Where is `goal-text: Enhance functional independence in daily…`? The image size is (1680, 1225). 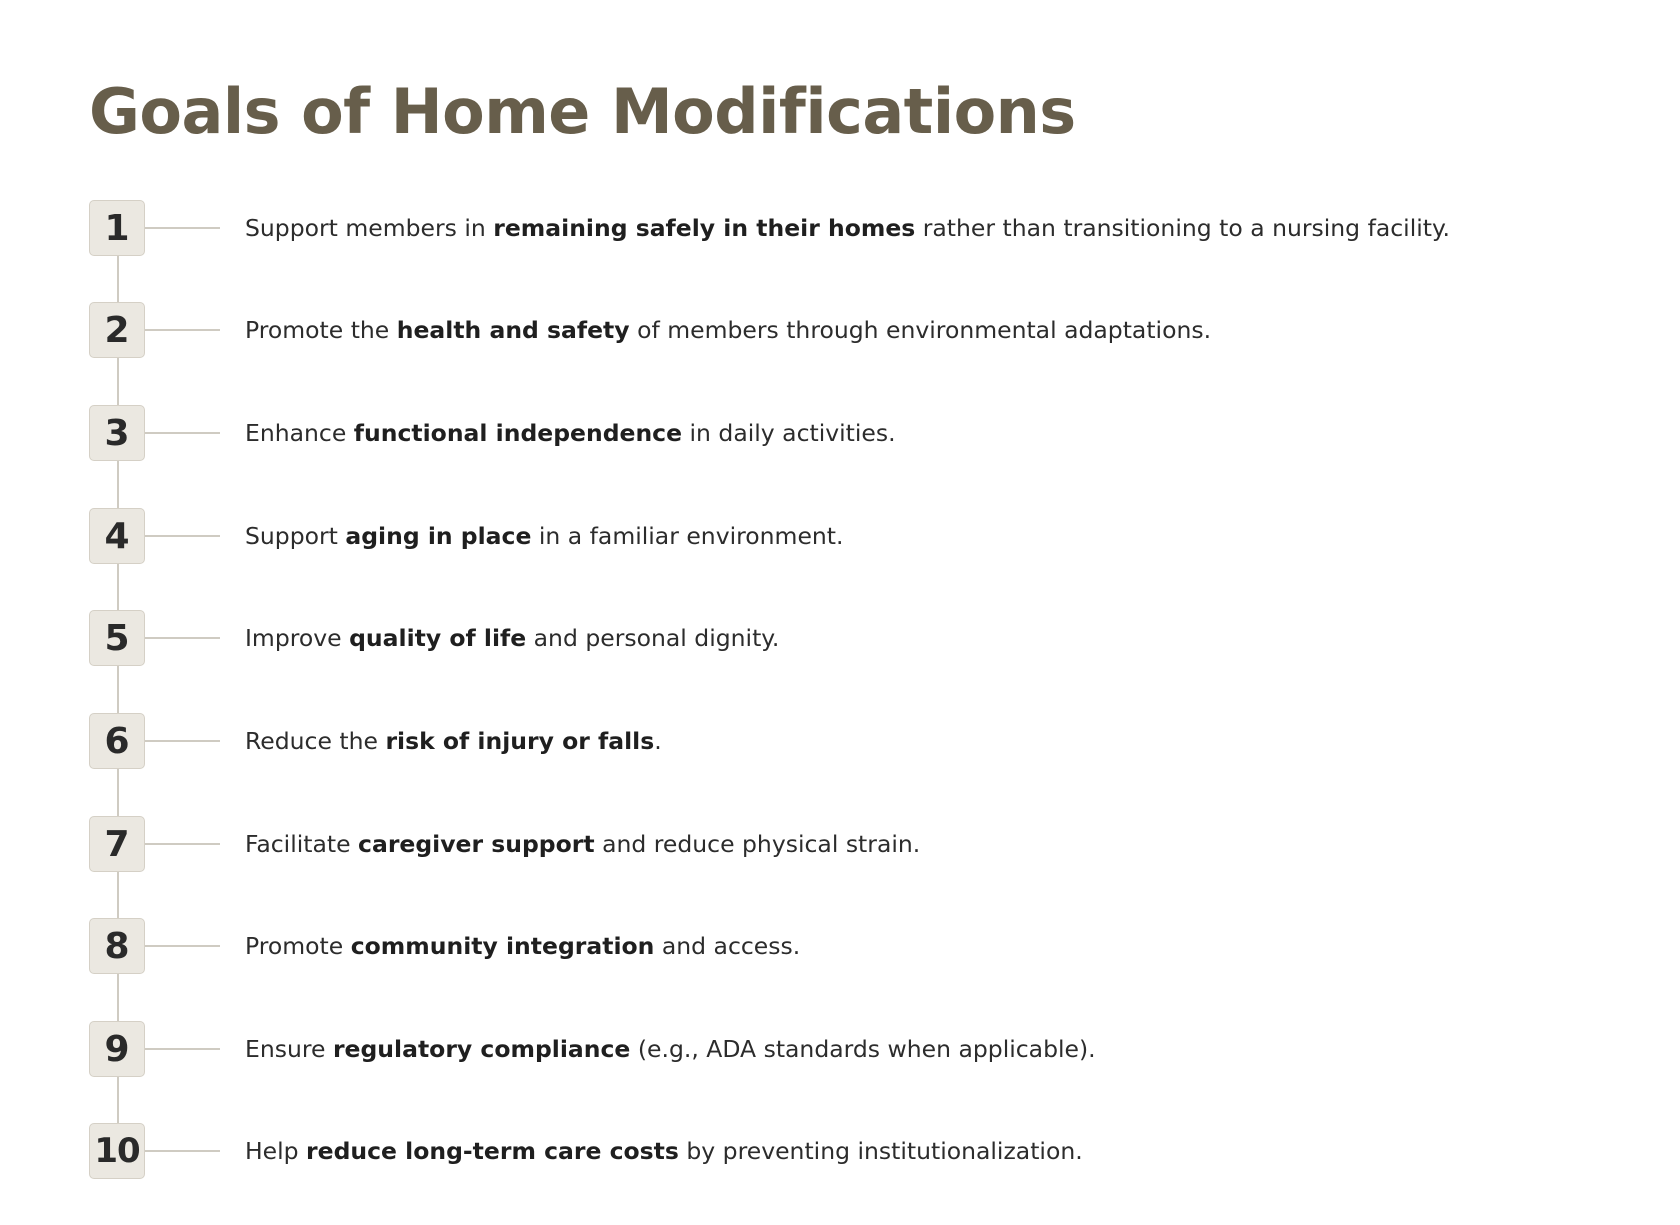
goal-text: Enhance functional independence in daily… is located at coordinates (570, 433).